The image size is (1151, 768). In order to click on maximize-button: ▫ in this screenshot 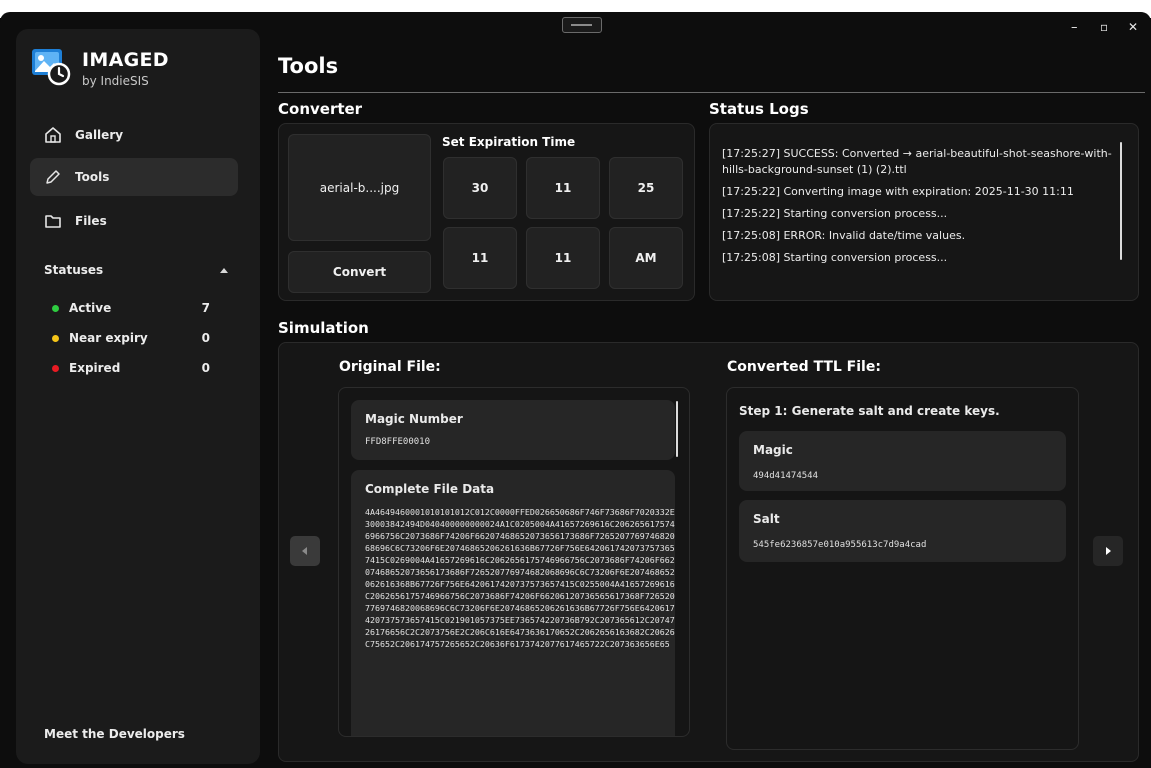, I will do `click(1104, 27)`.